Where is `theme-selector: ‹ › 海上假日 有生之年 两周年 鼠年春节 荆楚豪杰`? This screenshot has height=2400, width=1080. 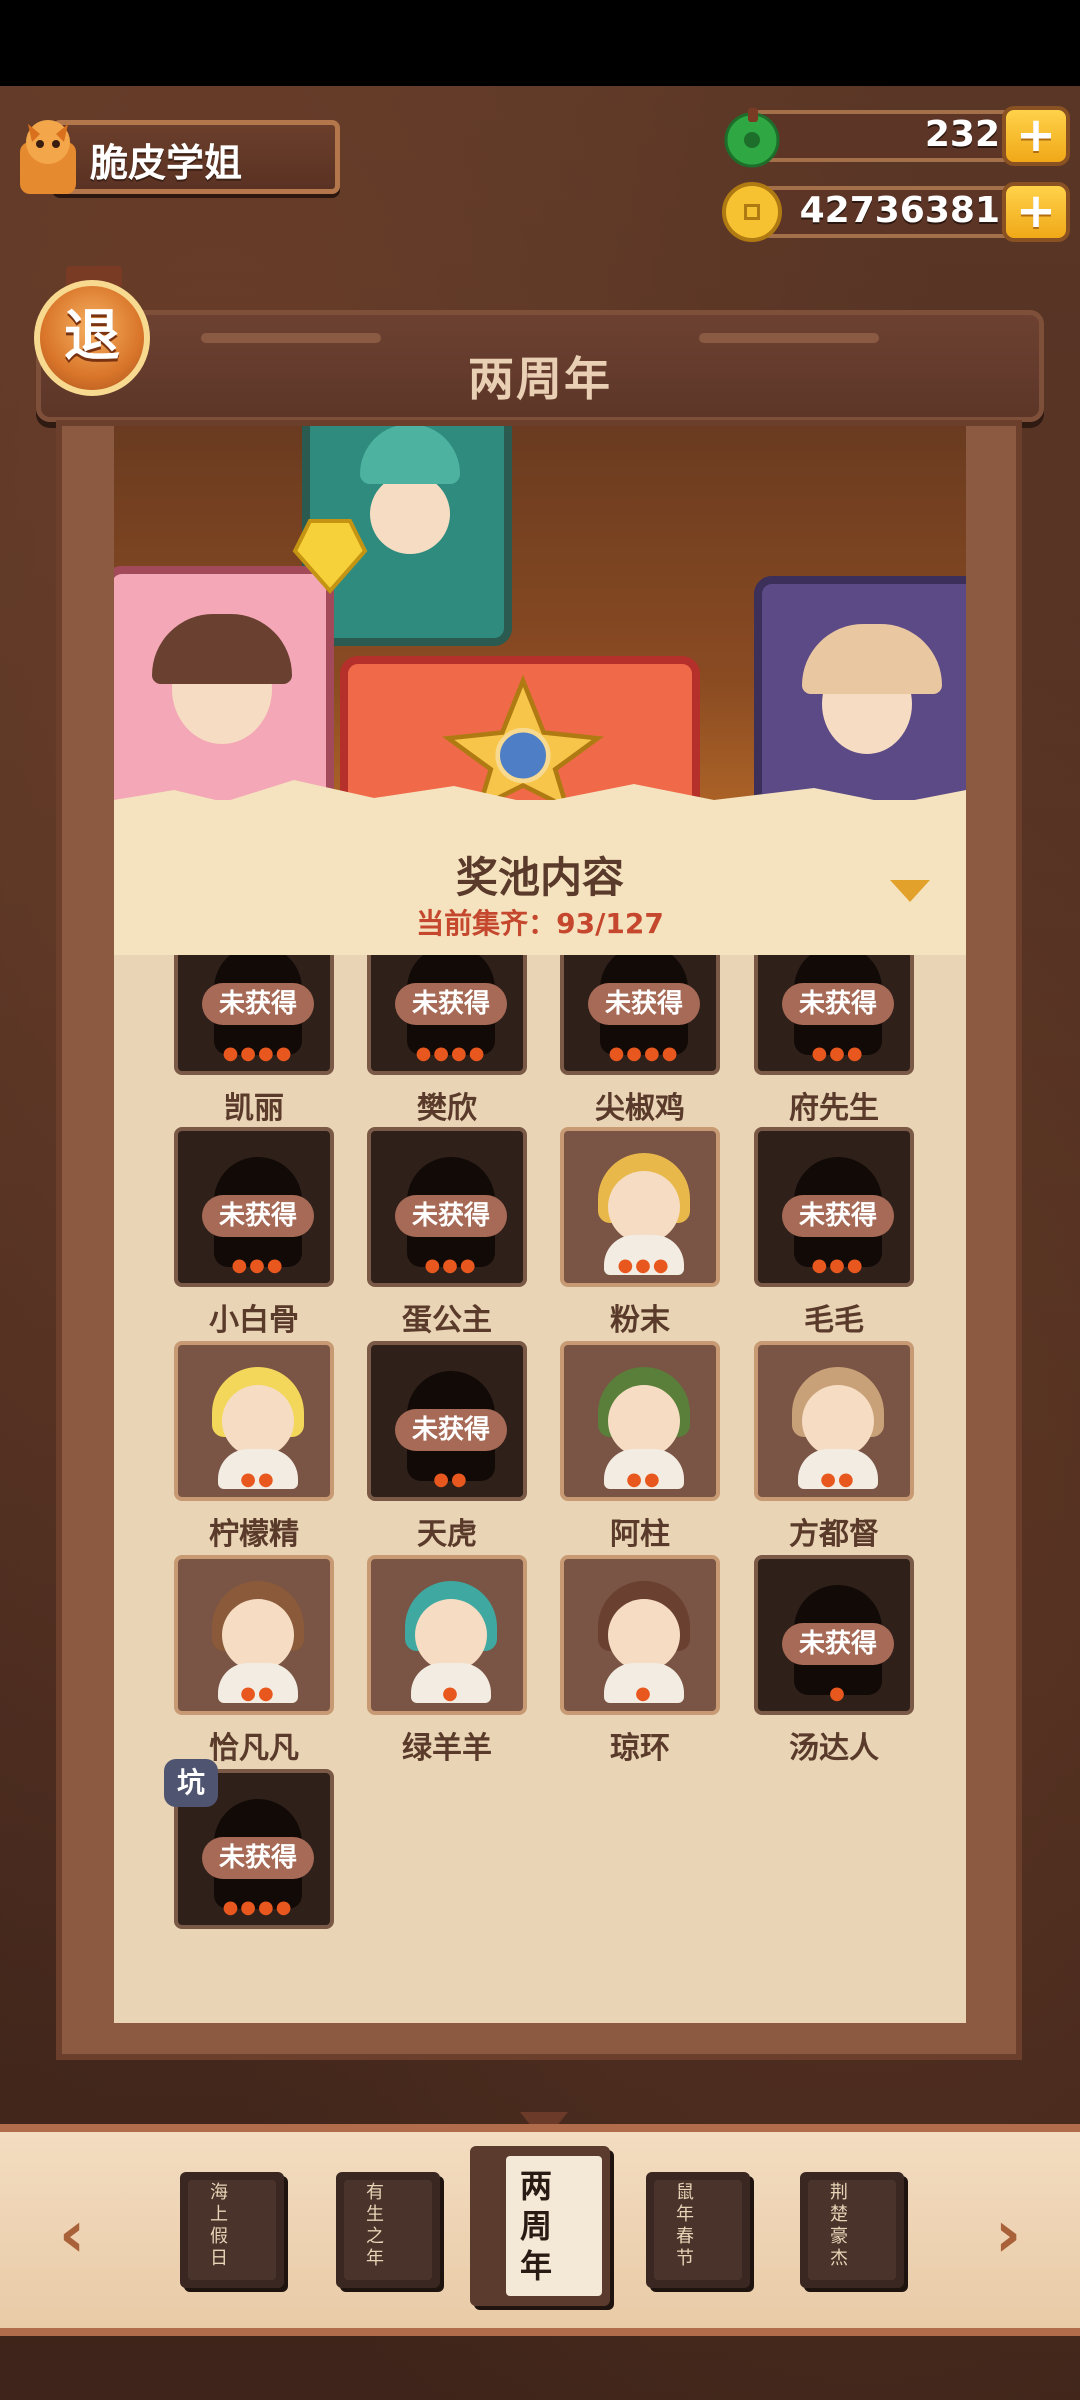
theme-selector: ‹ › 海上假日 有生之年 两周年 鼠年春节 荆楚豪杰 is located at coordinates (540, 2230).